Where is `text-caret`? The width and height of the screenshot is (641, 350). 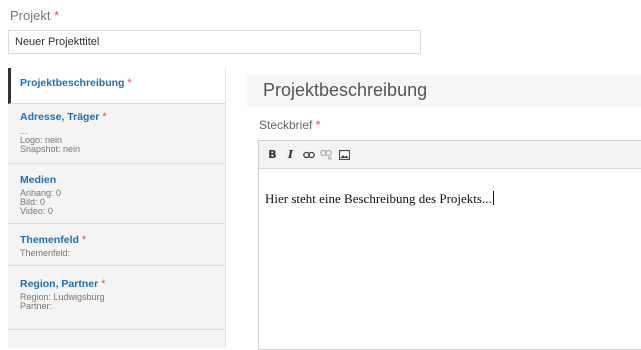
text-caret is located at coordinates (493, 198).